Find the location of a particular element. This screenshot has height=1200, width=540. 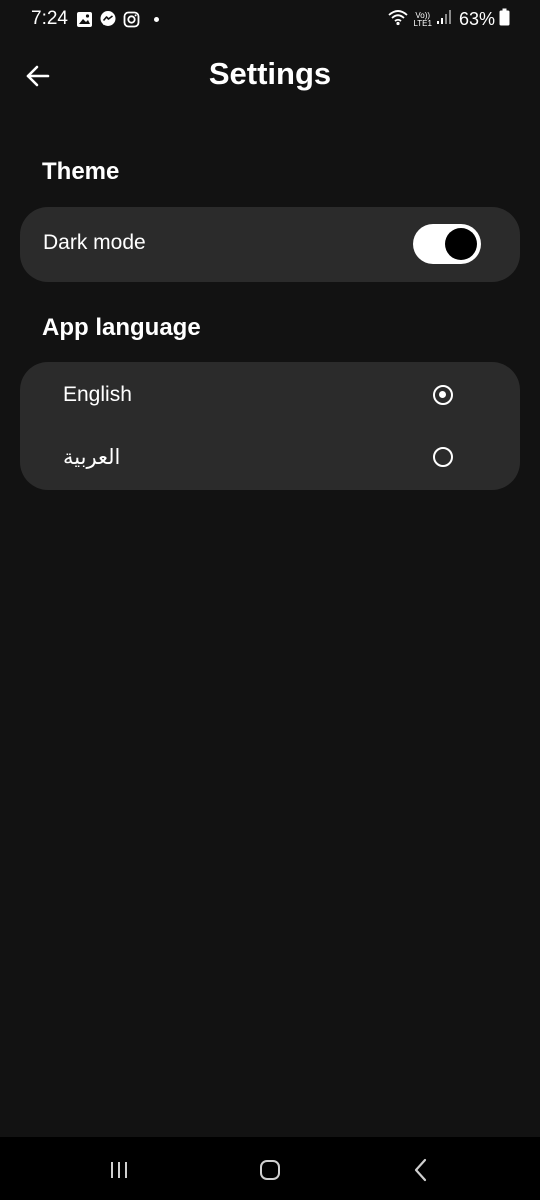

language-option-english: English is located at coordinates (270, 396).